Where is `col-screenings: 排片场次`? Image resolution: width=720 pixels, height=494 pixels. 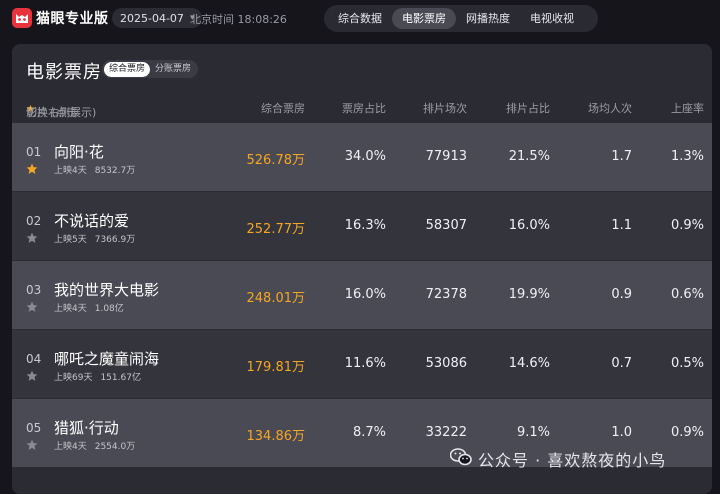
col-screenings: 排片场次 is located at coordinates (445, 108).